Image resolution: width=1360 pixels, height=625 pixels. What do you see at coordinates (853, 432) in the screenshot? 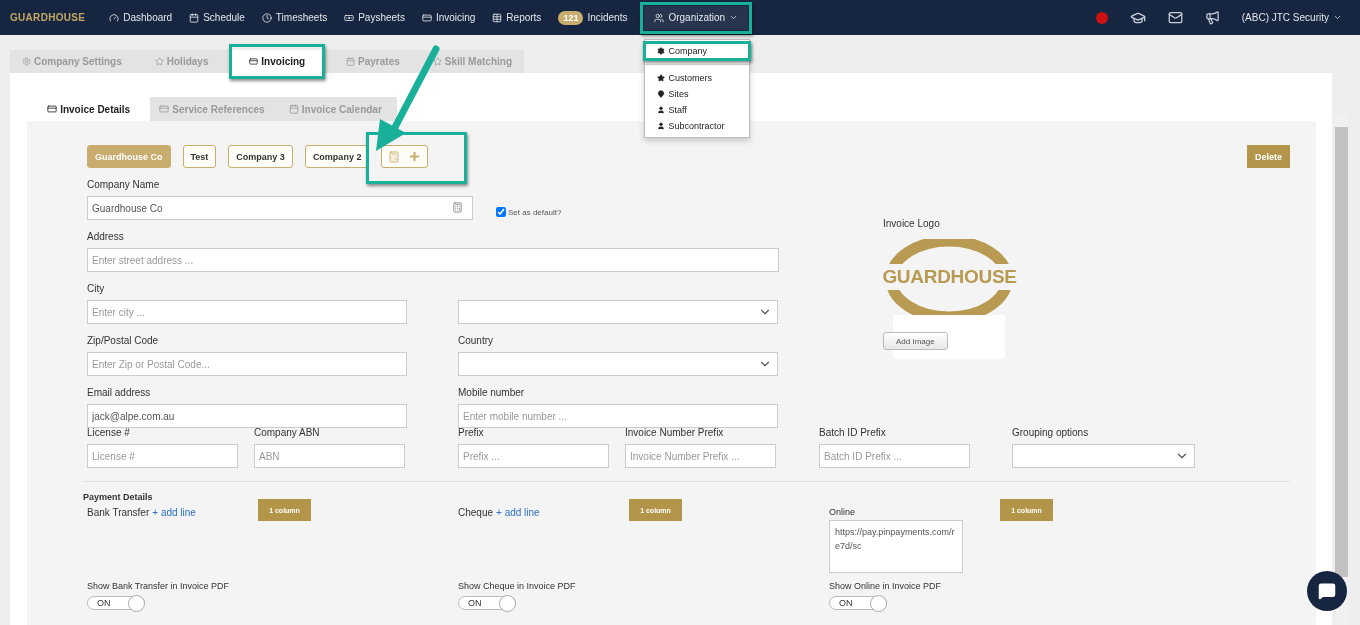
I see `field-label: Batch ID Prefix` at bounding box center [853, 432].